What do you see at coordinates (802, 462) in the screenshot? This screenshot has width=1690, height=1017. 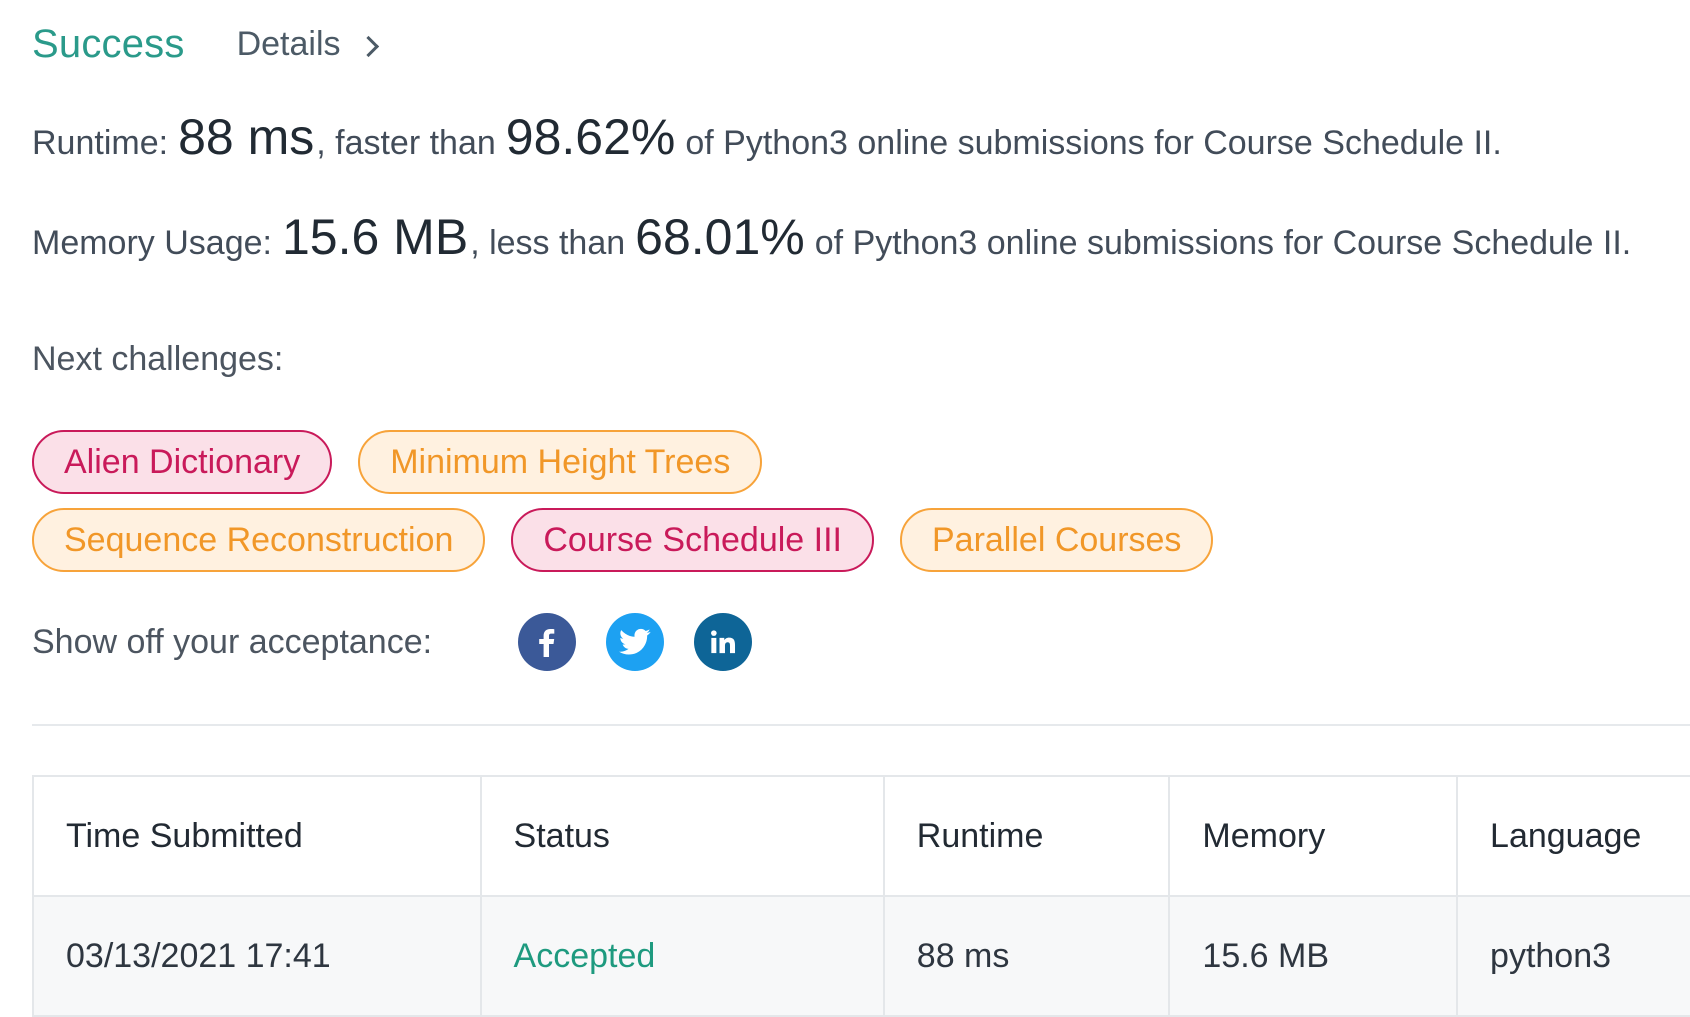 I see `challenge-row: Alien Dictionary Minimum Height Trees` at bounding box center [802, 462].